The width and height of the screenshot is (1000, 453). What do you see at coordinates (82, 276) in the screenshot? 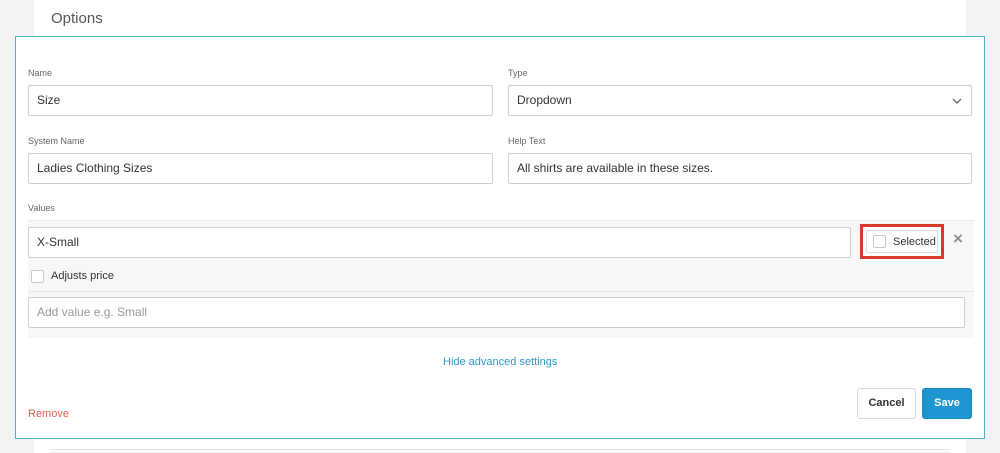
I see `adjusts-price-label: Adjusts price` at bounding box center [82, 276].